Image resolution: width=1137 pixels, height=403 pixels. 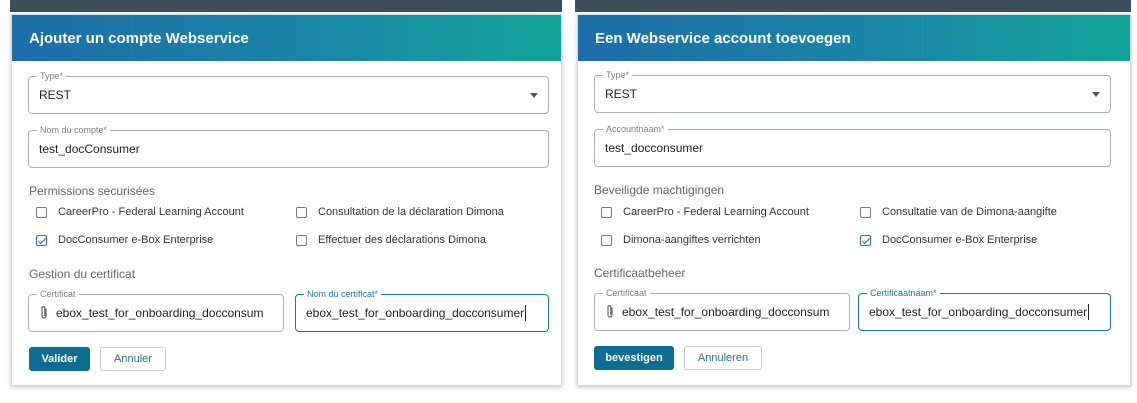 What do you see at coordinates (89, 149) in the screenshot?
I see `account-name-value: test_docConsumer` at bounding box center [89, 149].